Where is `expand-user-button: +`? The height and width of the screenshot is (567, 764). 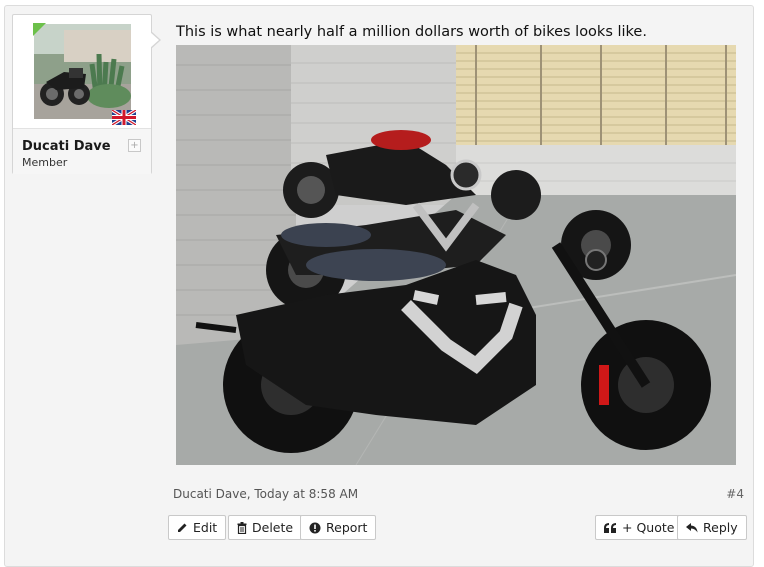 expand-user-button: + is located at coordinates (134, 145).